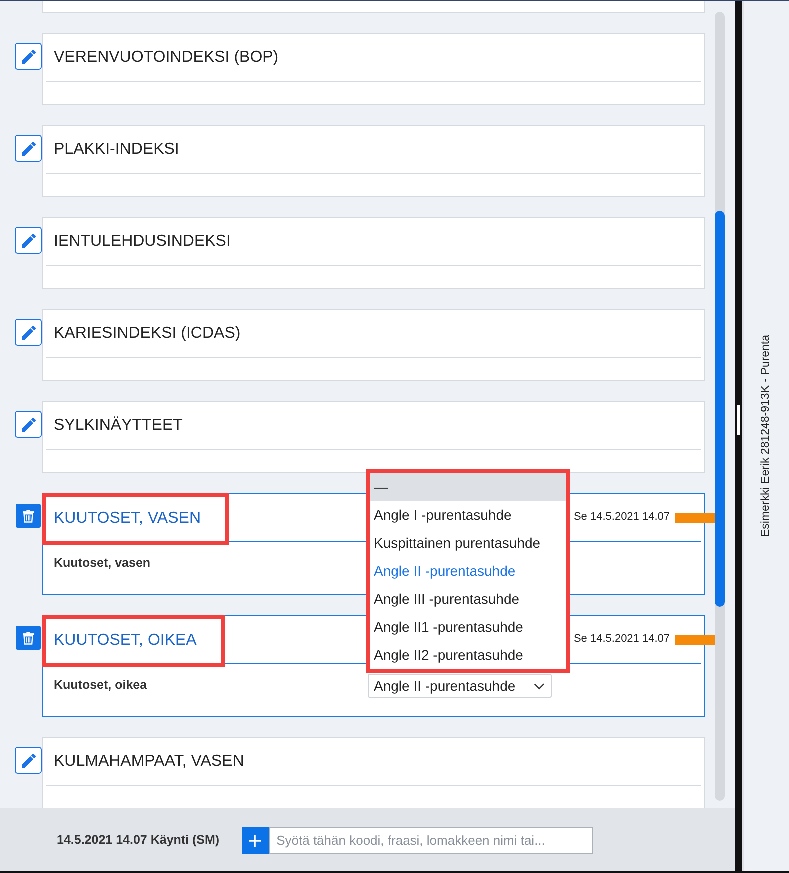  I want to click on field-label: Kuutoset, oikea, so click(101, 685).